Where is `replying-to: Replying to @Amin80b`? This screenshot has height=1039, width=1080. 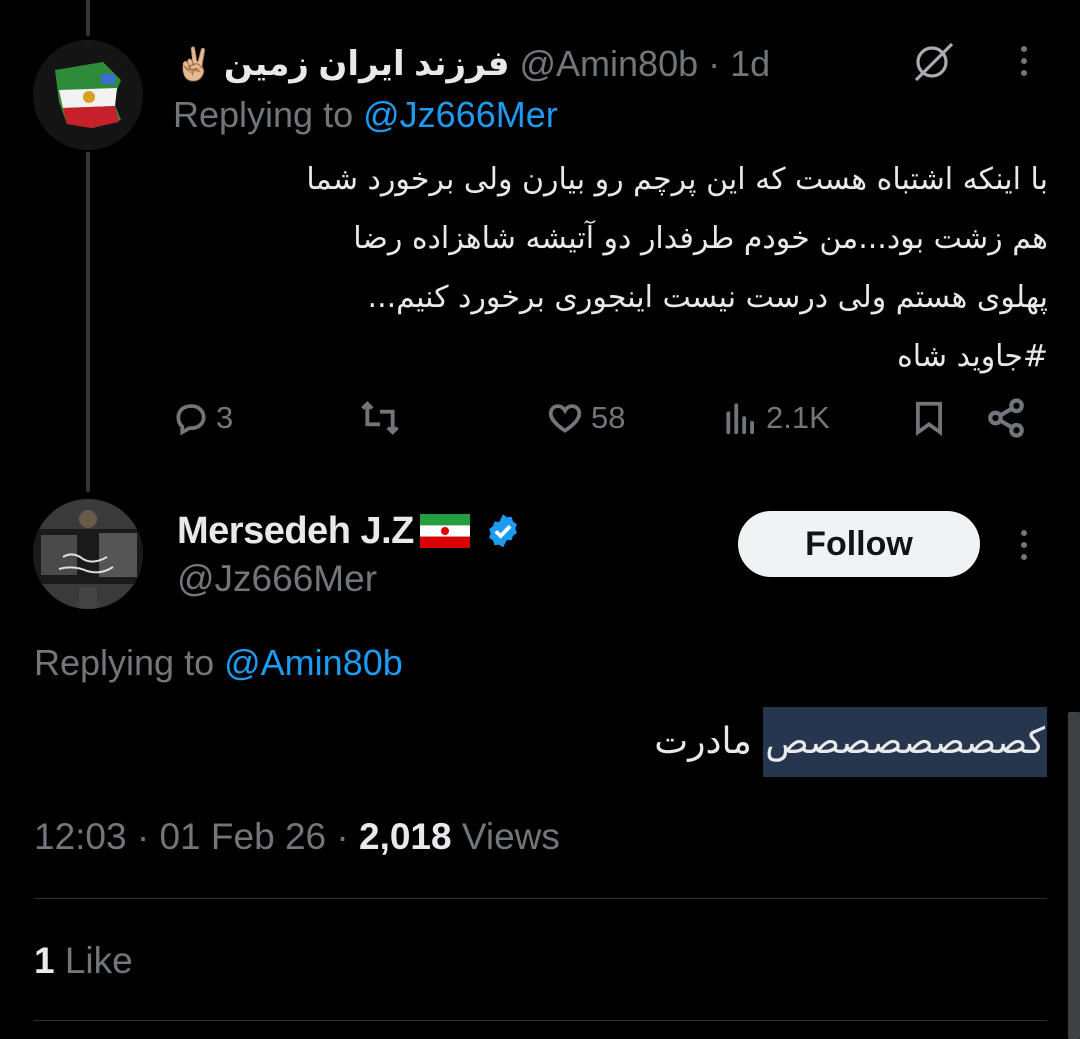
replying-to: Replying to @Amin80b is located at coordinates (218, 664).